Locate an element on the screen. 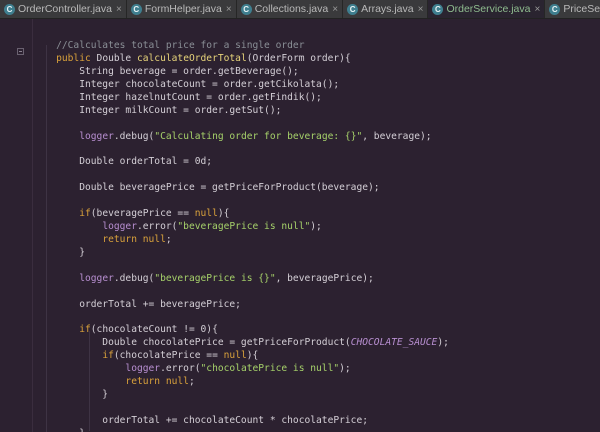  tab-ordercontroller: C OrderController.java × is located at coordinates (63, 9).